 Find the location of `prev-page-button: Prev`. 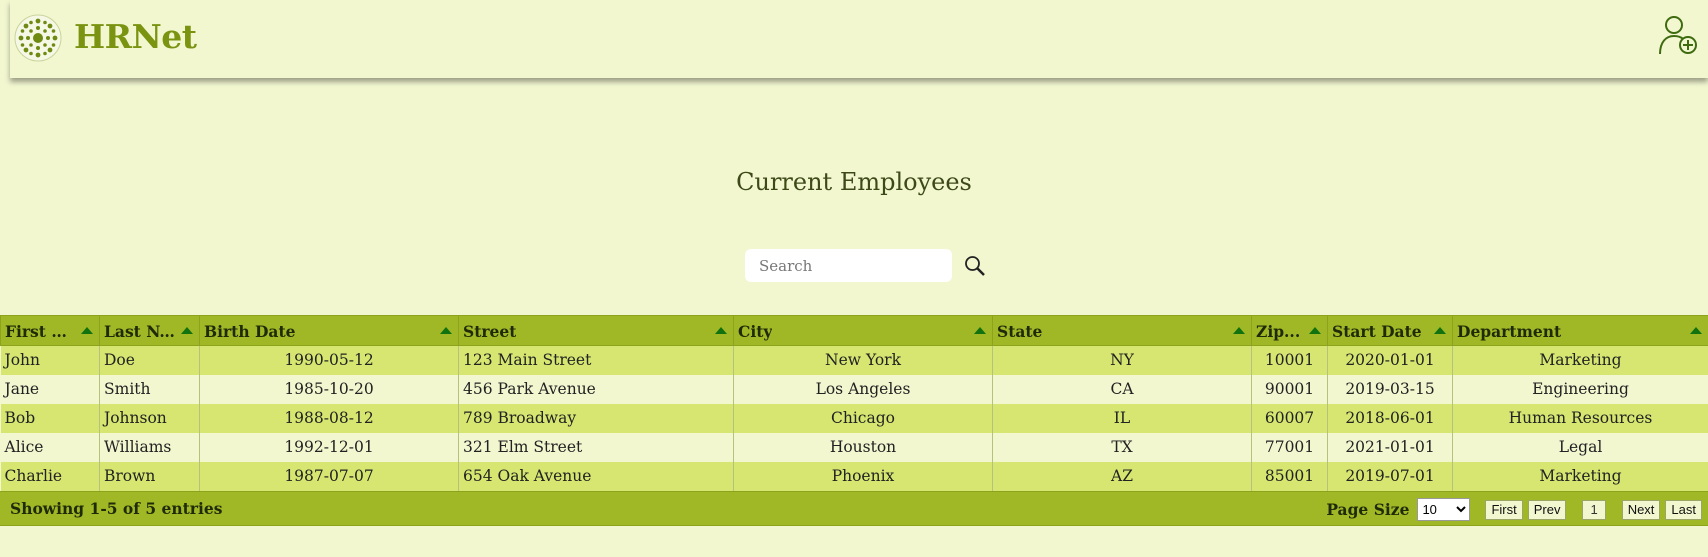

prev-page-button: Prev is located at coordinates (1547, 509).